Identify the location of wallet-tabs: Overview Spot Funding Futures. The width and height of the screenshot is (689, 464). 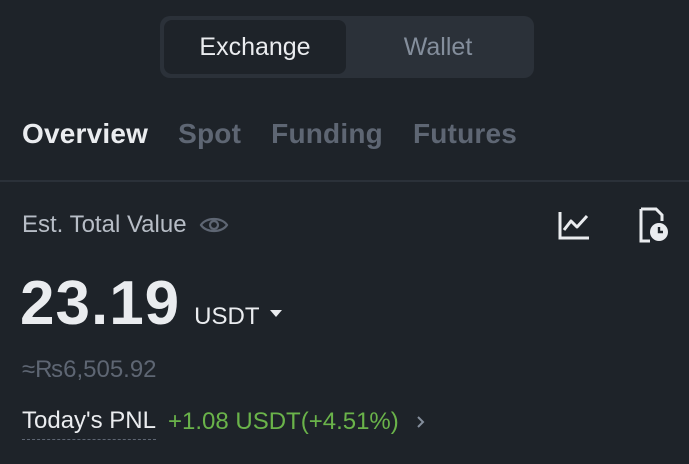
(284, 134).